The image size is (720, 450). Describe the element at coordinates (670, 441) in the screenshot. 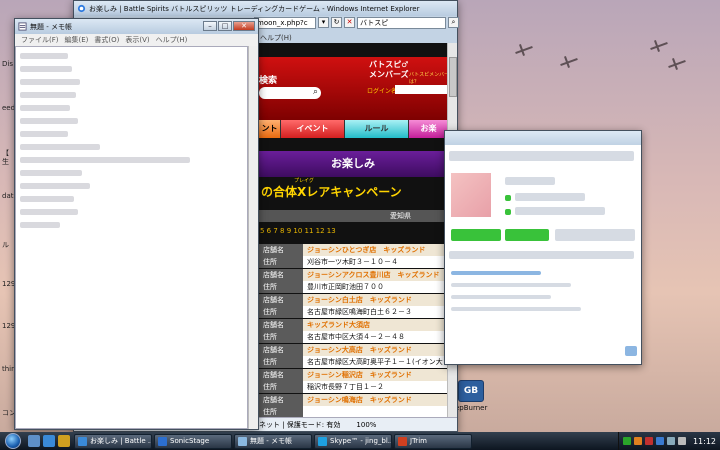

I see `network-icon` at that location.